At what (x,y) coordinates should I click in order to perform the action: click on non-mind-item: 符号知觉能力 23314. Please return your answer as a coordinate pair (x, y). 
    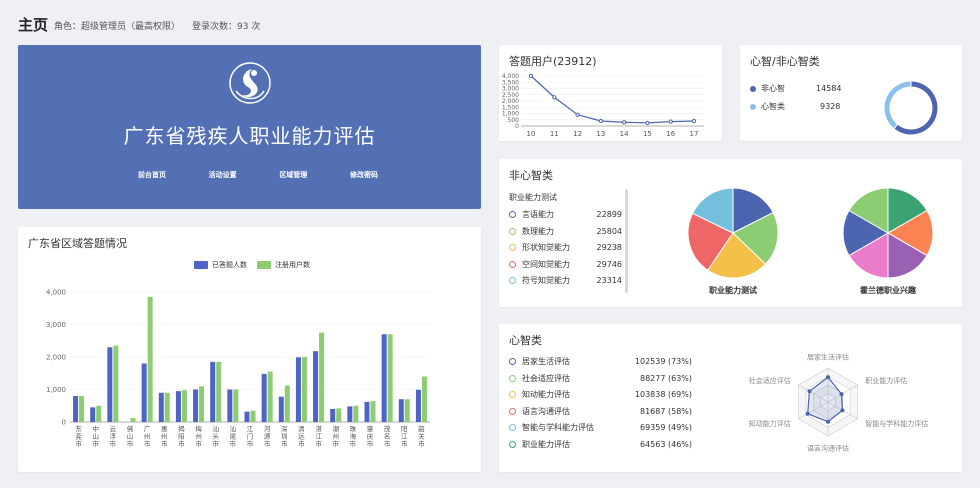
    Looking at the image, I should click on (565, 280).